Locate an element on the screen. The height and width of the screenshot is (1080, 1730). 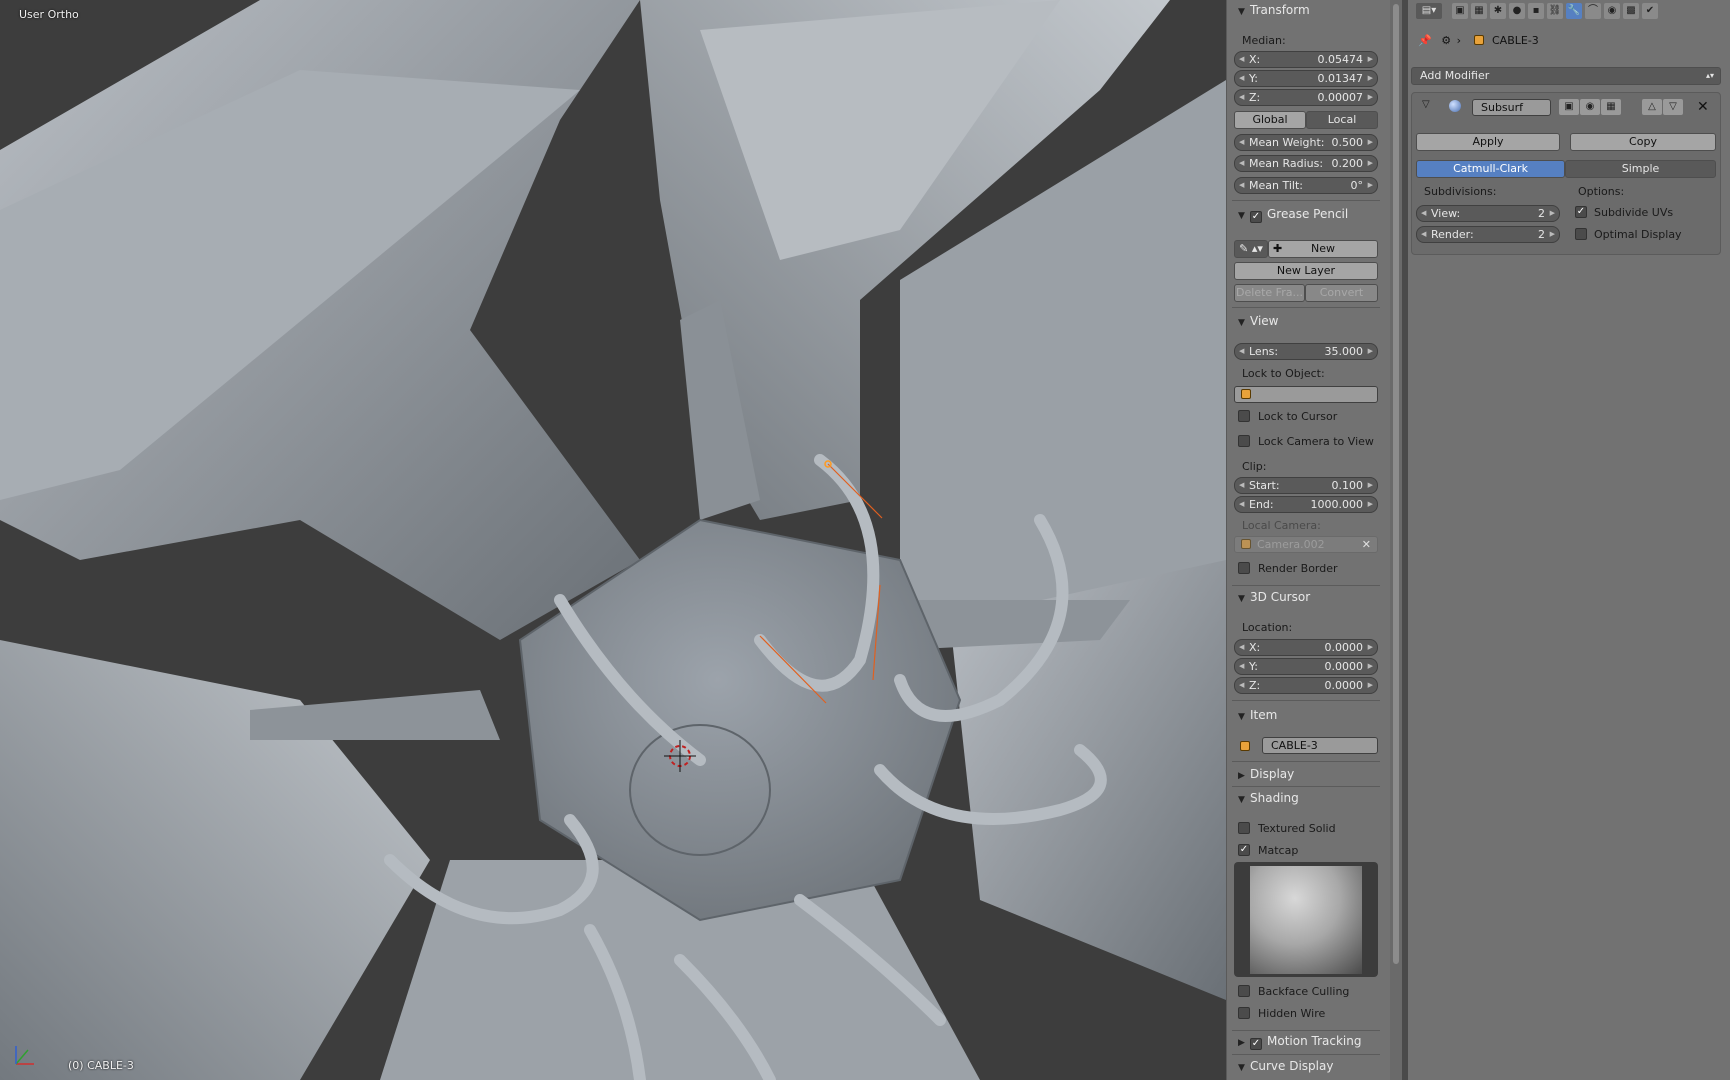
cursor-x-field: ◀ X: 0.0000 ▶ is located at coordinates (1306, 647).